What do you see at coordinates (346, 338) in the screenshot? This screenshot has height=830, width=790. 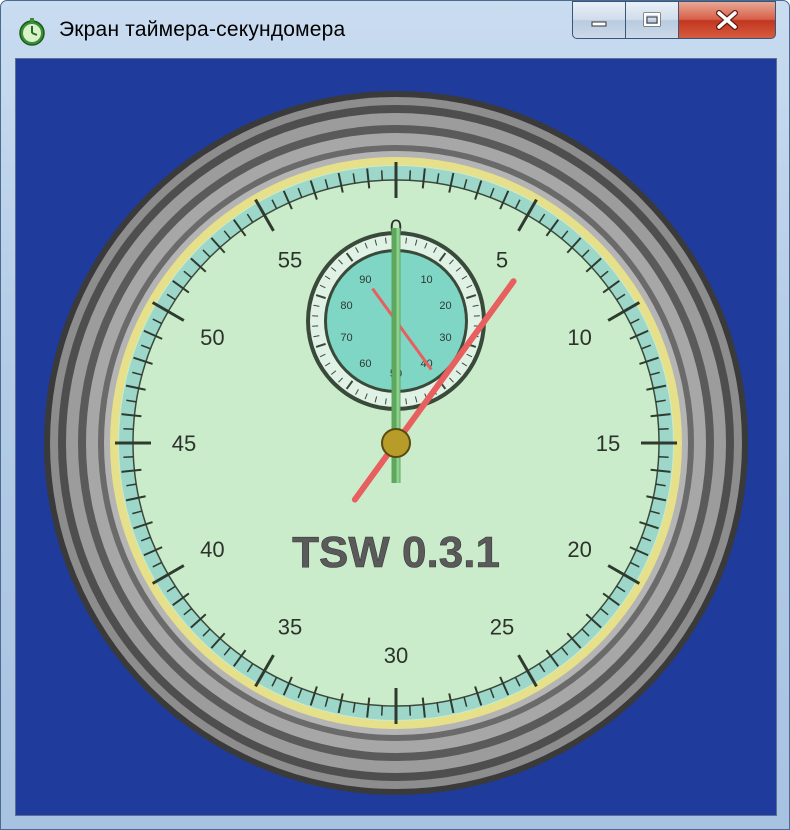 I see `subdial-number-70: 70` at bounding box center [346, 338].